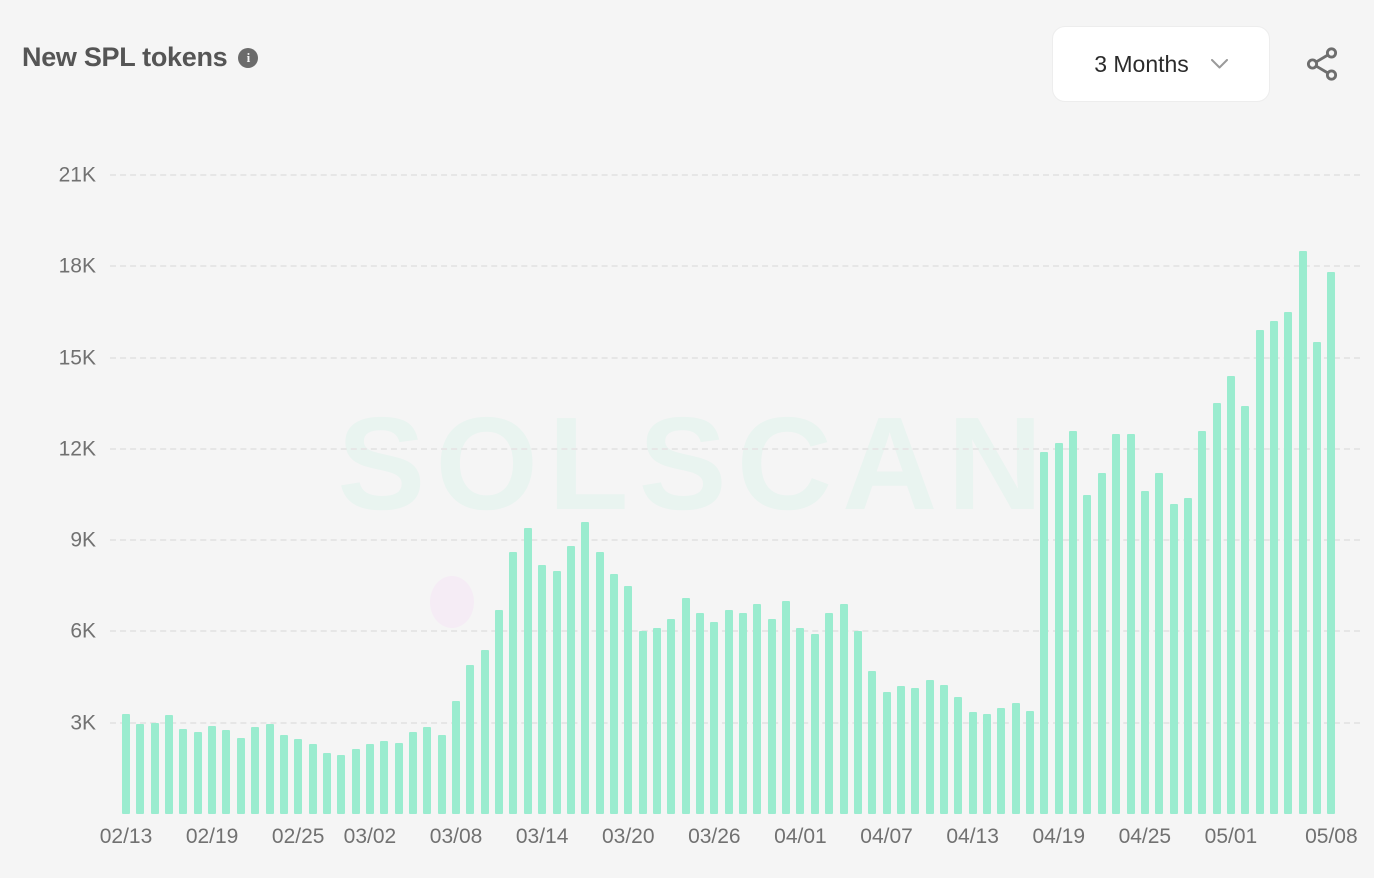 This screenshot has height=878, width=1374. I want to click on x-axis-tick-label: 02/25, so click(298, 836).